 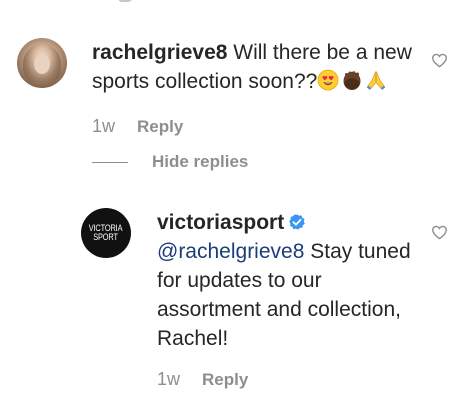 What do you see at coordinates (200, 162) in the screenshot?
I see `hide-replies-button: Hide replies` at bounding box center [200, 162].